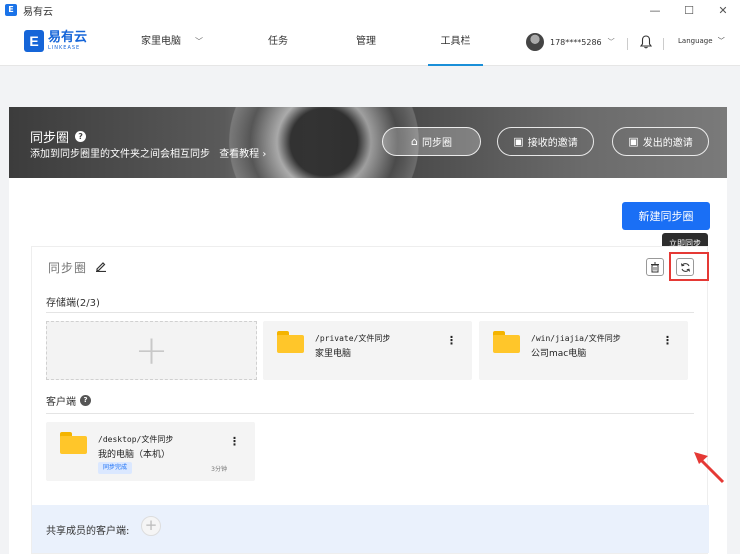  I want to click on nav-item-tasks: 任务, so click(278, 43).